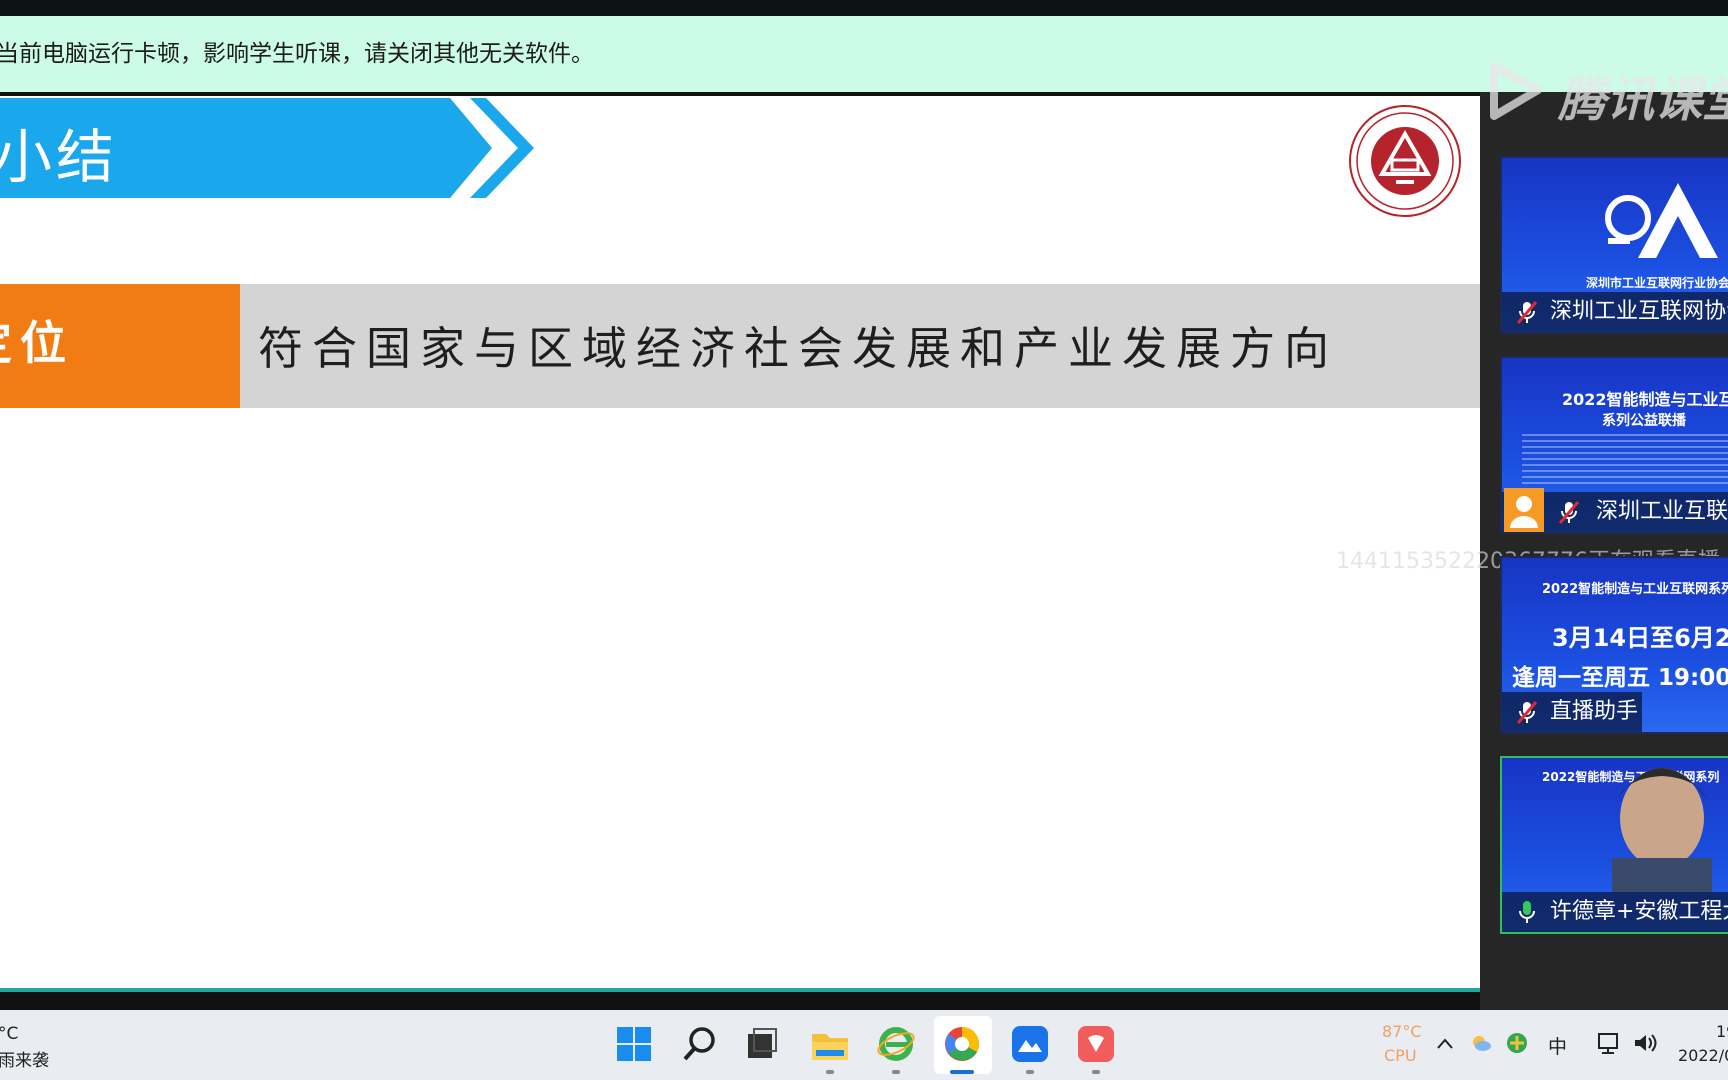  I want to click on cpu-temp: 87°C, so click(1402, 1031).